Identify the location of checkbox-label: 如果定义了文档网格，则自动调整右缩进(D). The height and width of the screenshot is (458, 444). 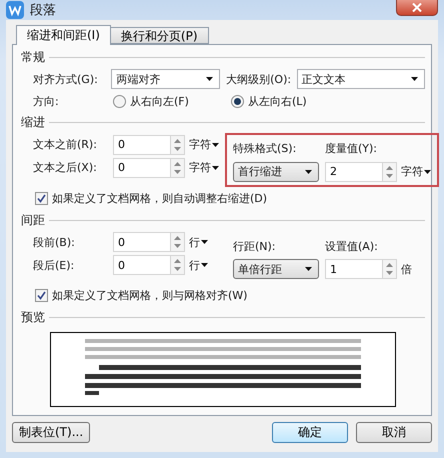
(160, 198).